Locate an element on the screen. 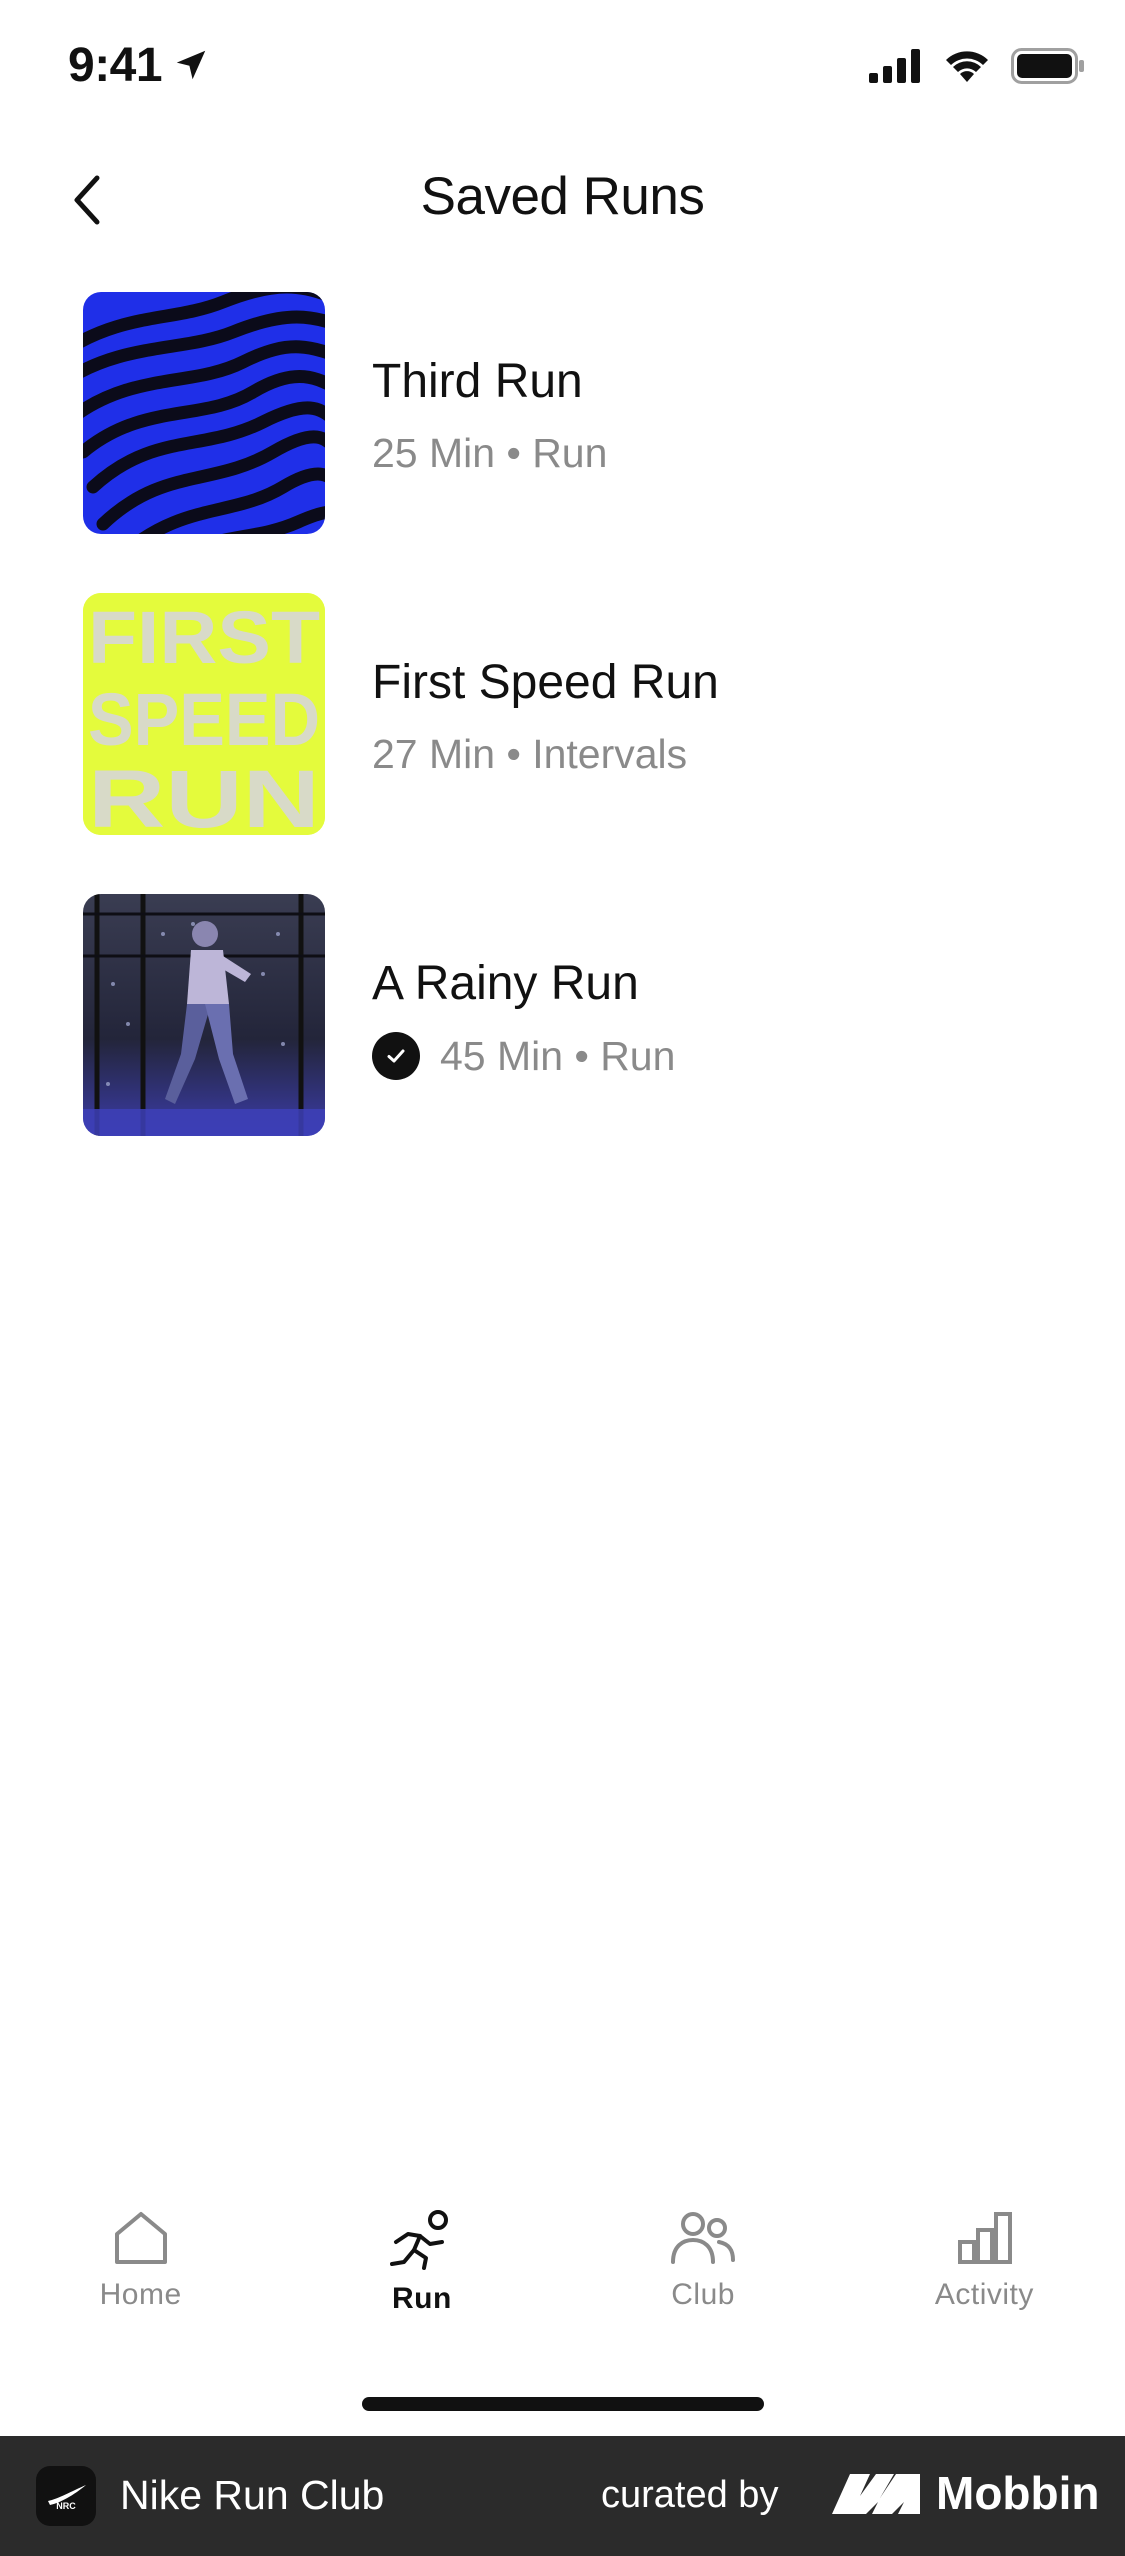  tab-label: Club is located at coordinates (703, 2294).